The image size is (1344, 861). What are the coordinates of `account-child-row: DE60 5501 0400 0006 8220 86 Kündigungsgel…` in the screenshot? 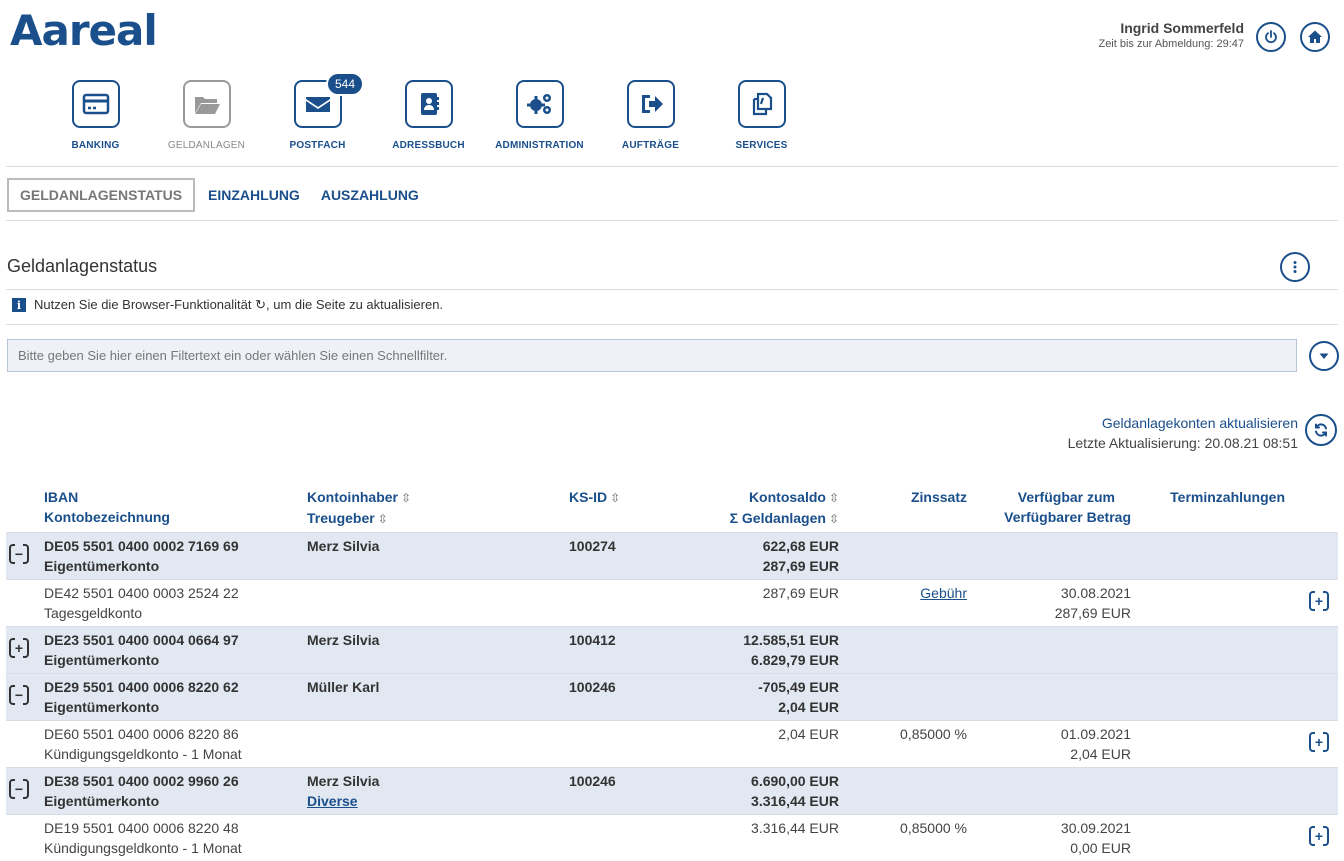 It's located at (672, 744).